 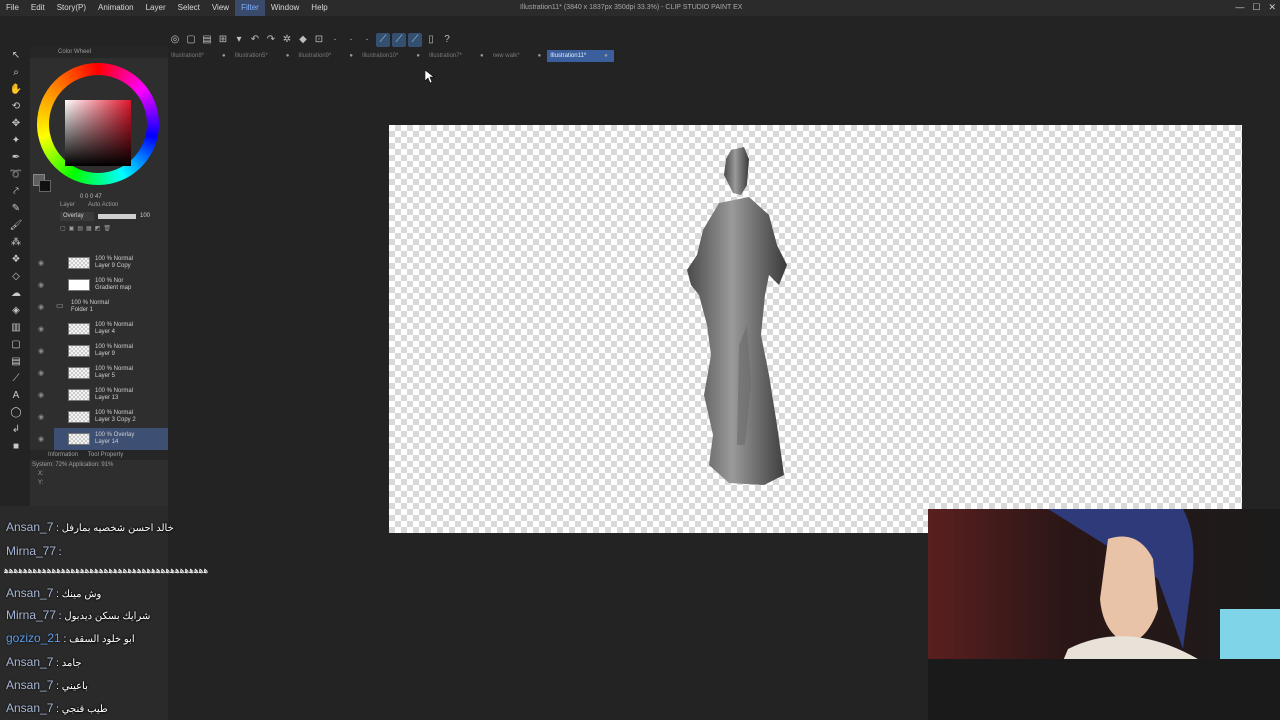 I want to click on decoration-icon: ❖, so click(x=16, y=260).